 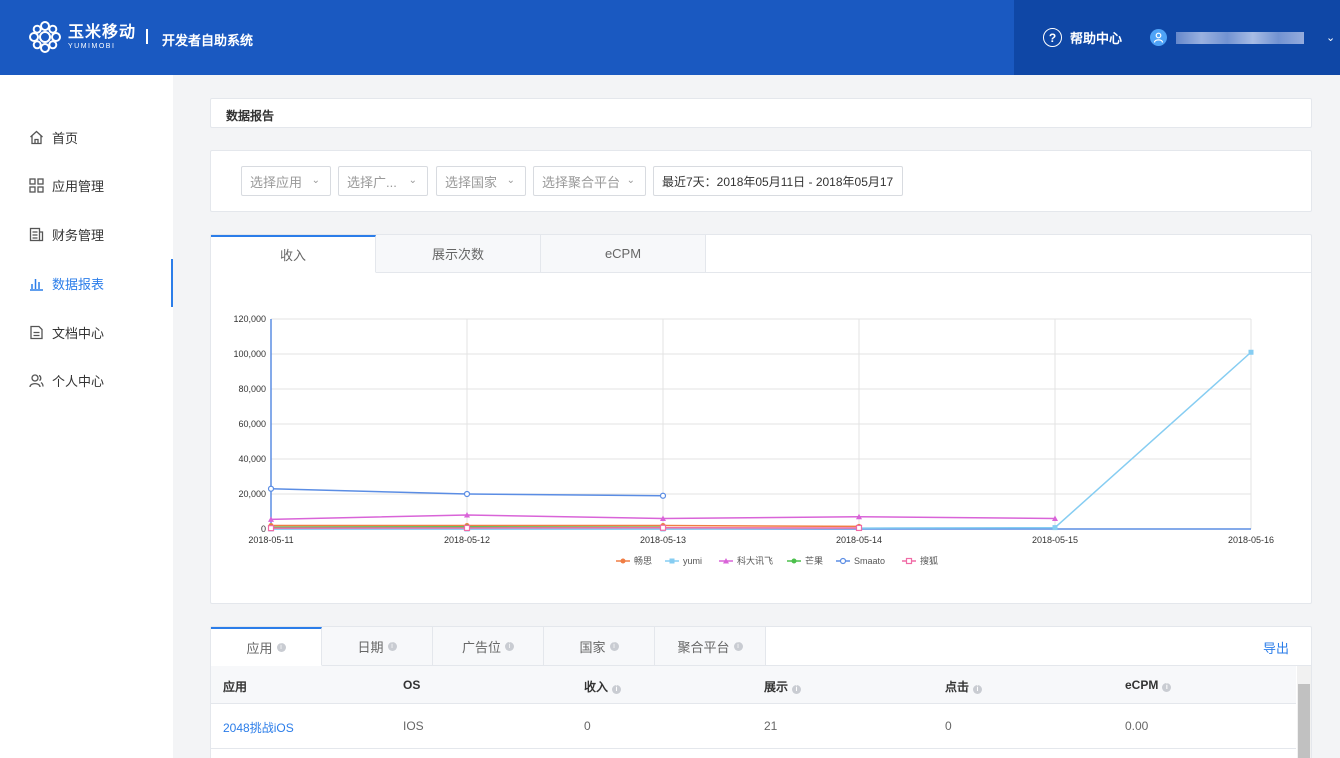 What do you see at coordinates (411, 685) in the screenshot?
I see `column-header-os: OS` at bounding box center [411, 685].